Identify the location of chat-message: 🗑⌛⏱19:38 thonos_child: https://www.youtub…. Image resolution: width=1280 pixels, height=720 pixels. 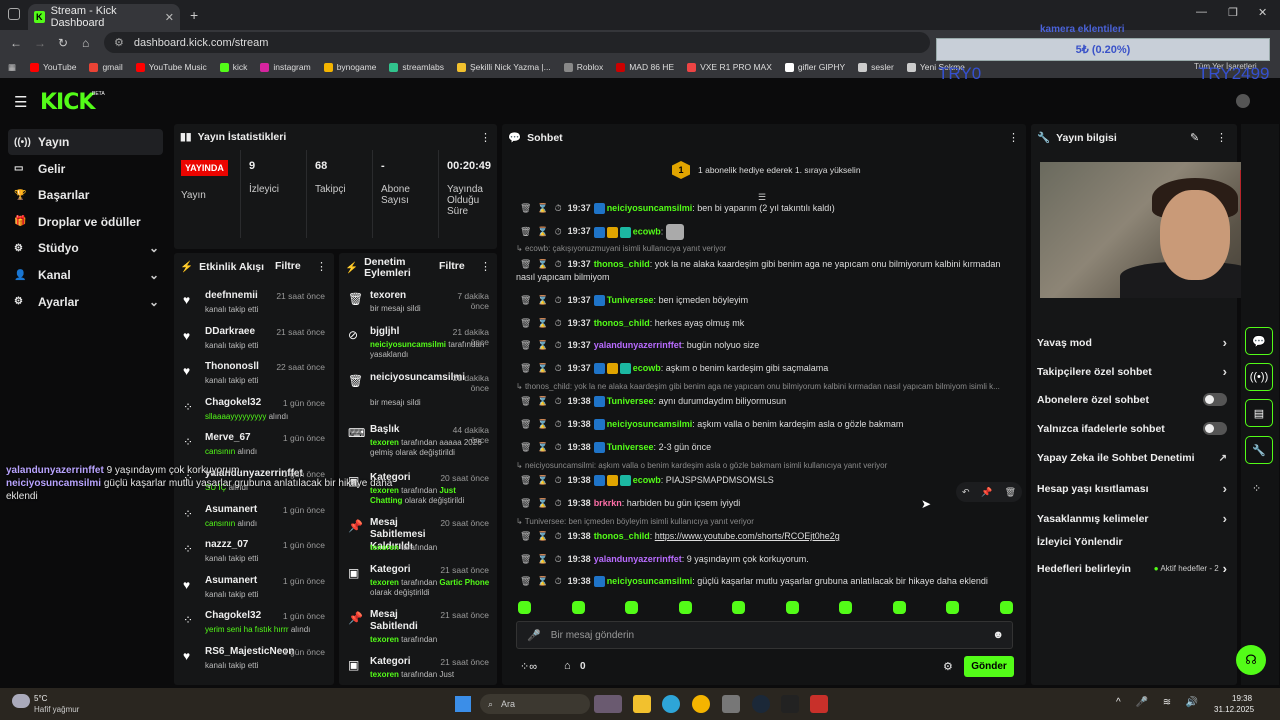
(770, 536).